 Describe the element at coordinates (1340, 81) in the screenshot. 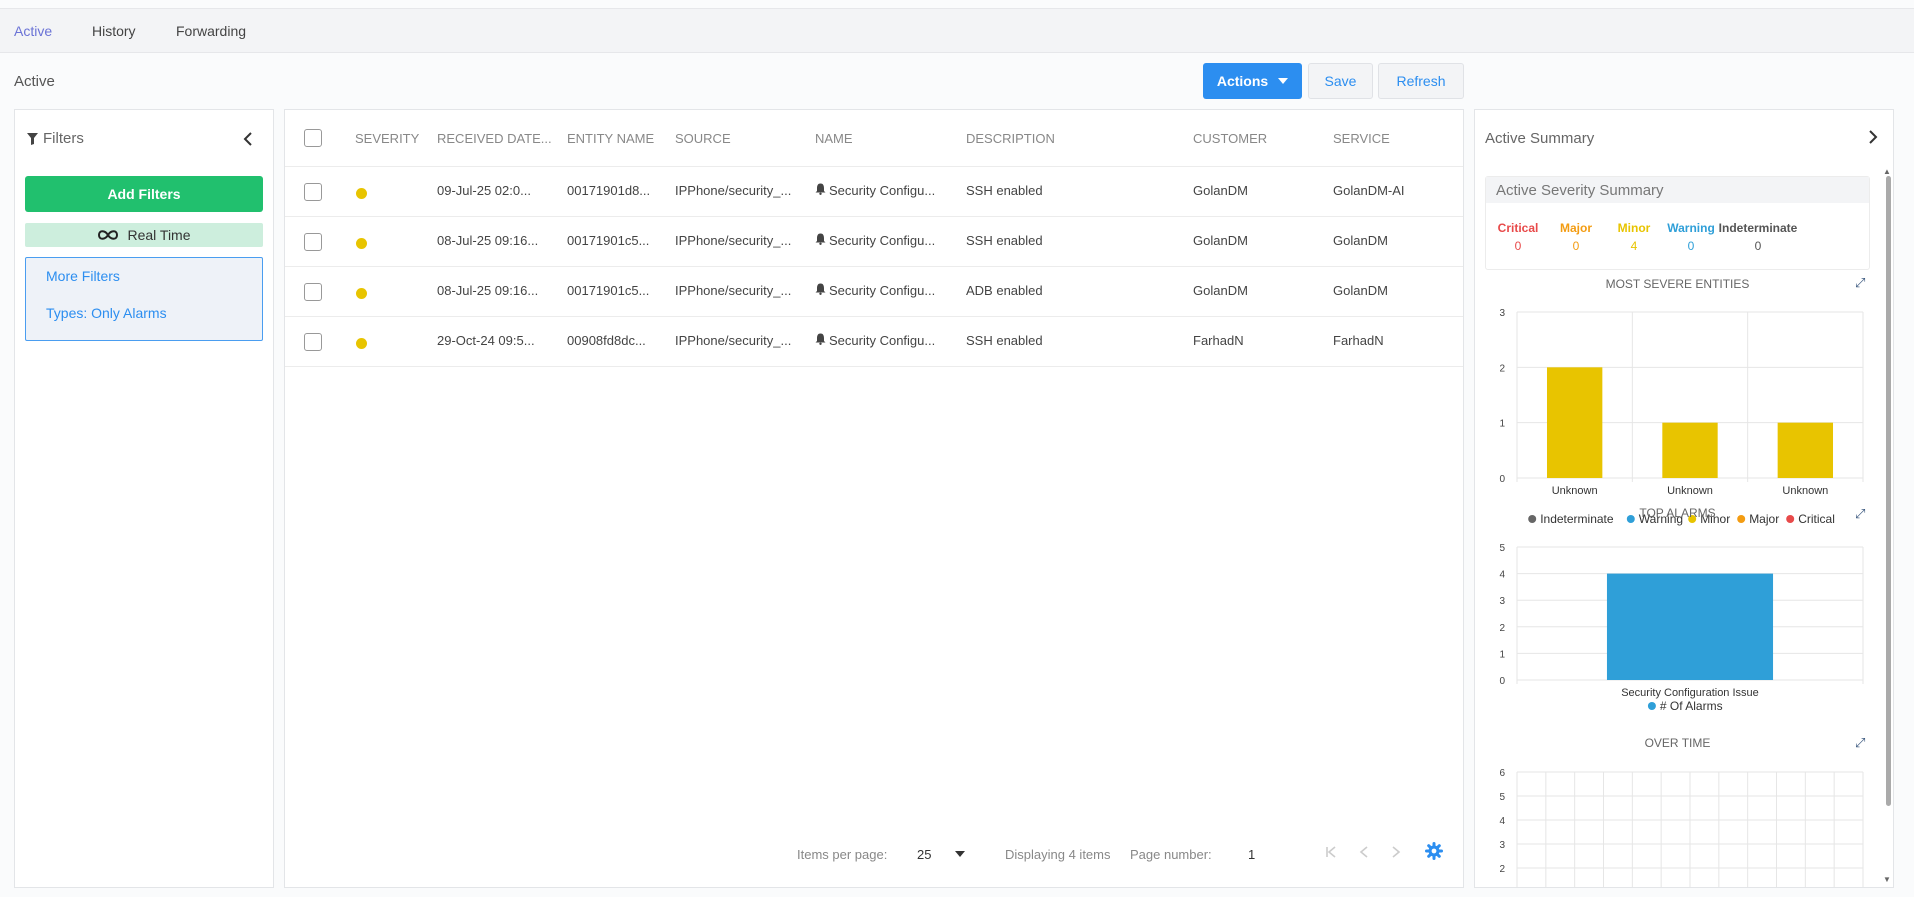

I see `save-button: Save` at that location.